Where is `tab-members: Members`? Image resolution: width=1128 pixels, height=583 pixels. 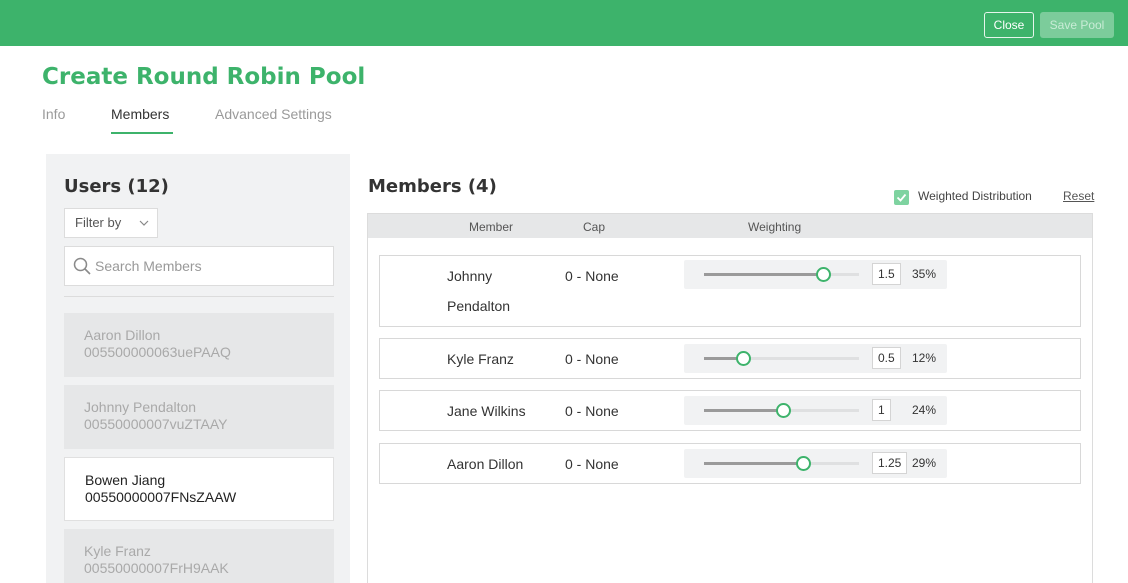 tab-members: Members is located at coordinates (140, 114).